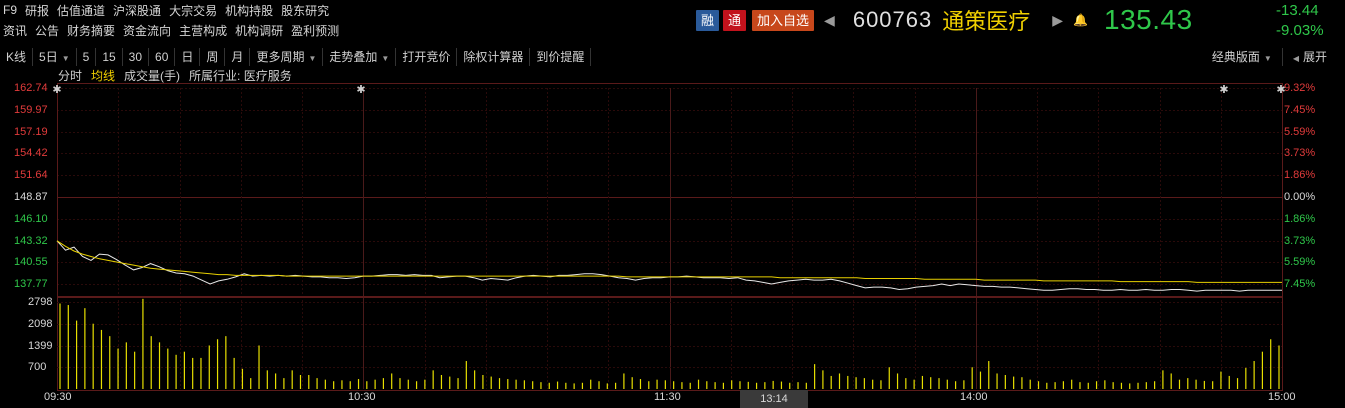 This screenshot has height=408, width=1345. Describe the element at coordinates (40, 302) in the screenshot. I see `volume-axis-label: 2798` at that location.